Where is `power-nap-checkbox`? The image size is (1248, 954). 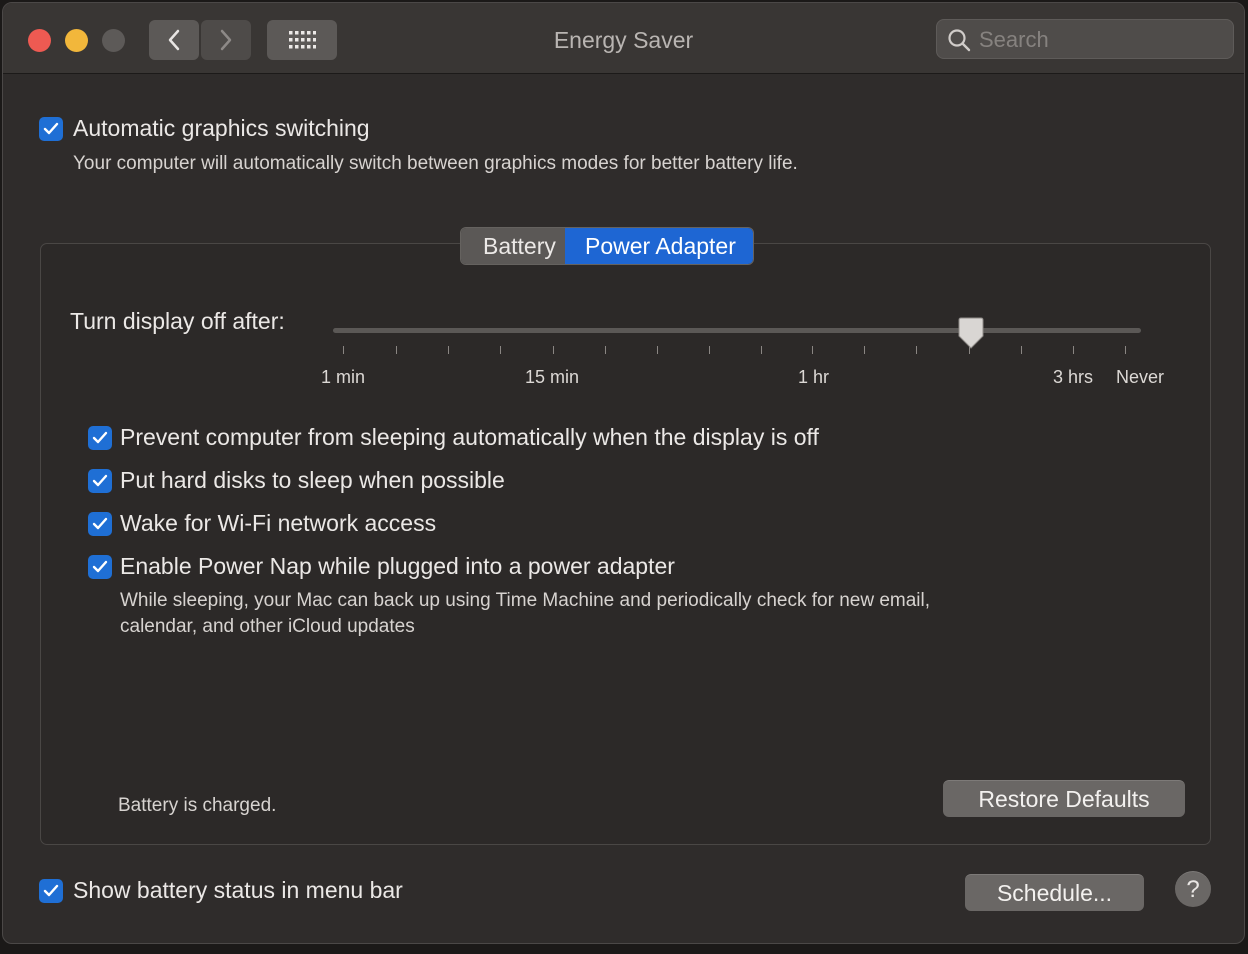
power-nap-checkbox is located at coordinates (100, 567).